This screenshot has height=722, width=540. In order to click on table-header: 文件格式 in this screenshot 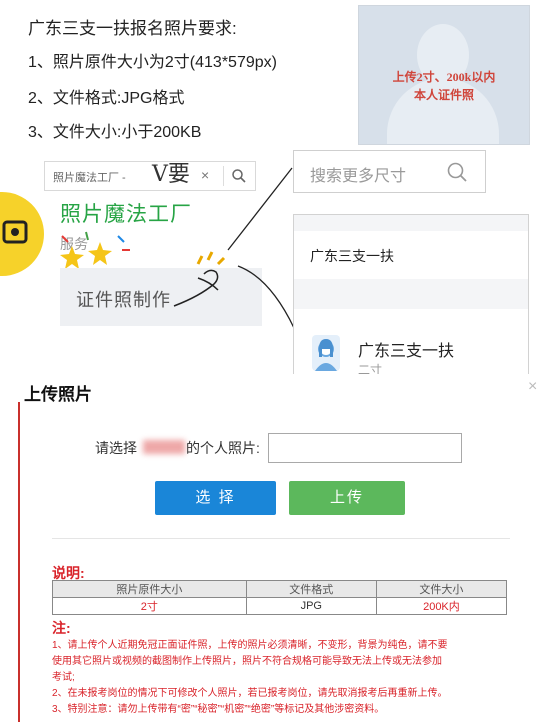, I will do `click(311, 589)`.